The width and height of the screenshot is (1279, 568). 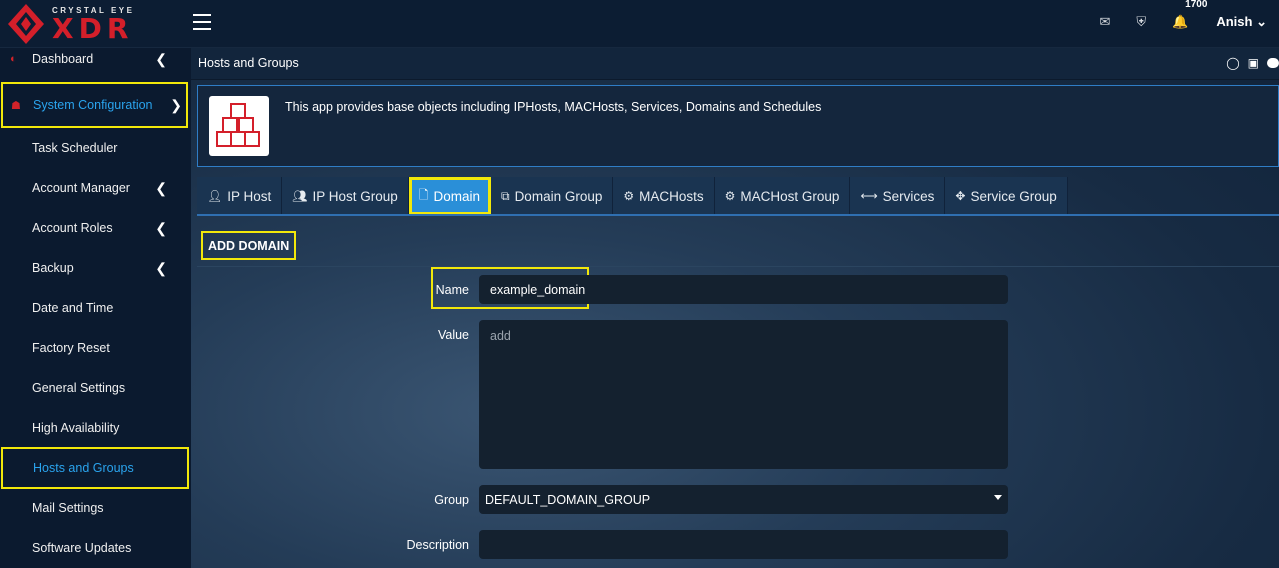 What do you see at coordinates (93, 28) in the screenshot?
I see `brand-name: XDR` at bounding box center [93, 28].